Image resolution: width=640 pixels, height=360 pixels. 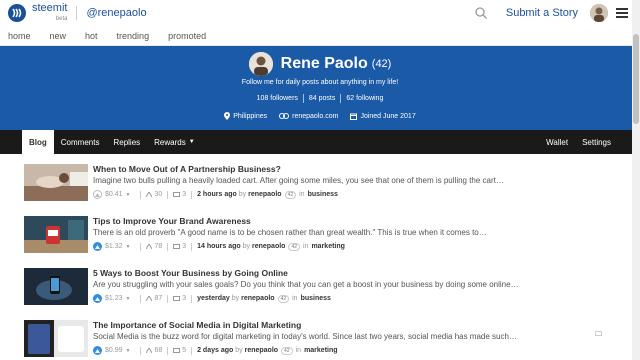 I want to click on votes-count: 30, so click(x=158, y=194).